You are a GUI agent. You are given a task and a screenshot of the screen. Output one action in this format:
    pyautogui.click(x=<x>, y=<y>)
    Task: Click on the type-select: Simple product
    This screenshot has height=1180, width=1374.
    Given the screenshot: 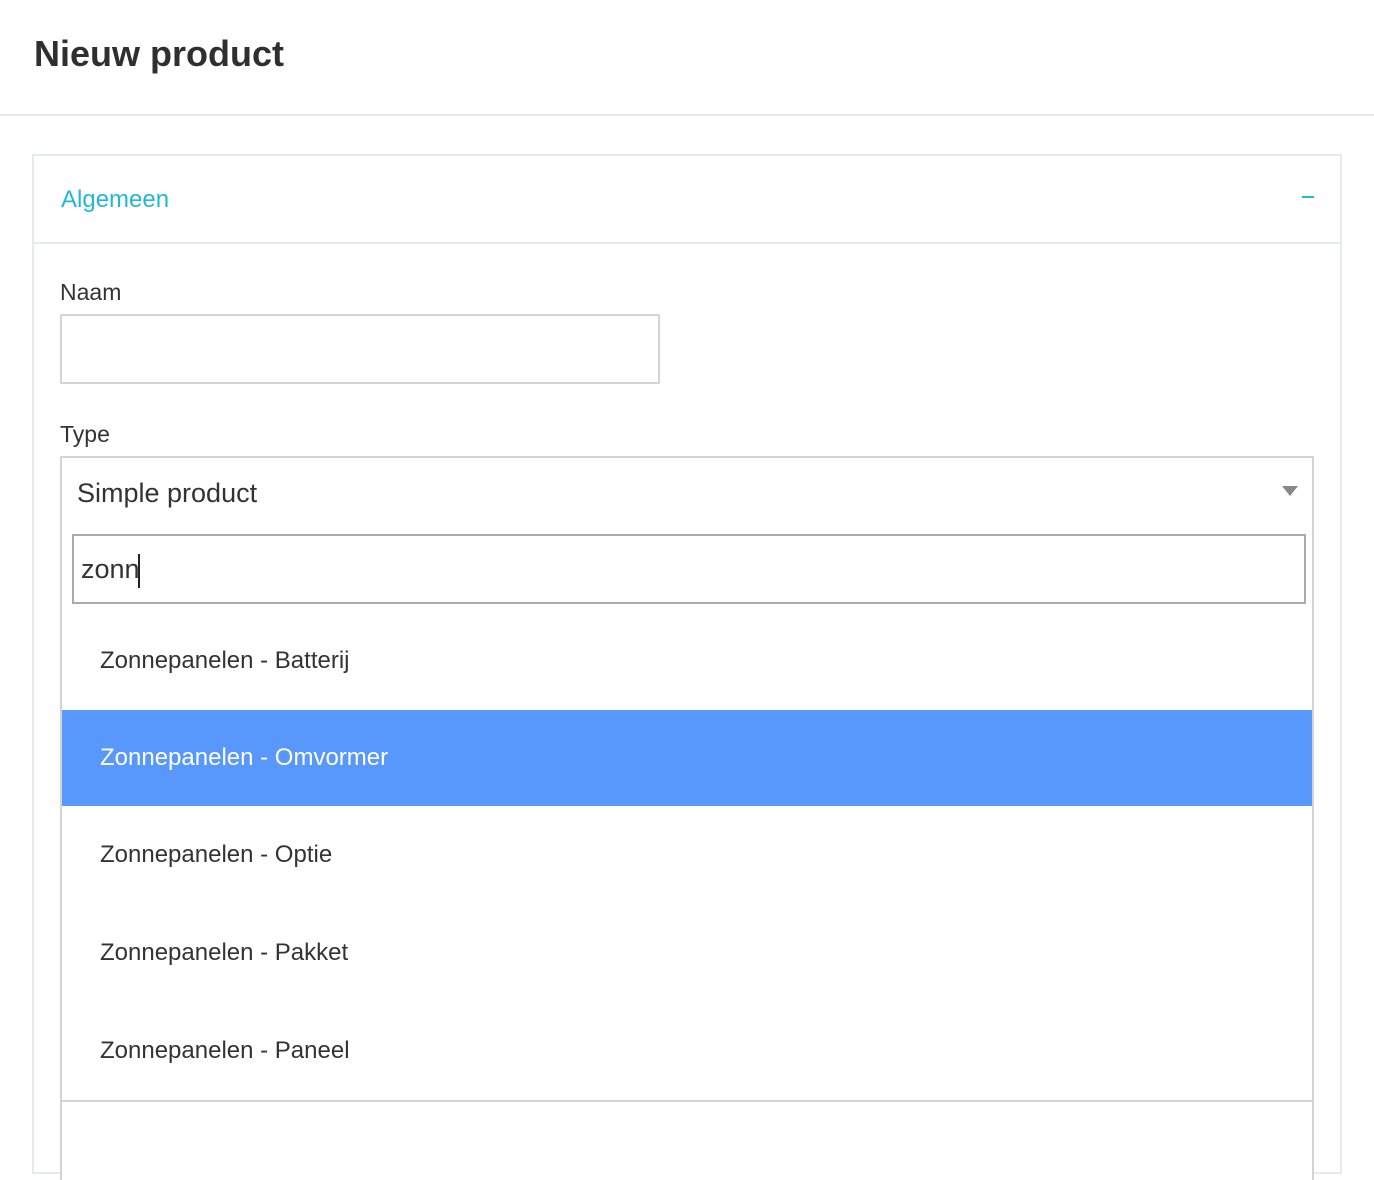 What is the action you would take?
    pyautogui.click(x=687, y=491)
    